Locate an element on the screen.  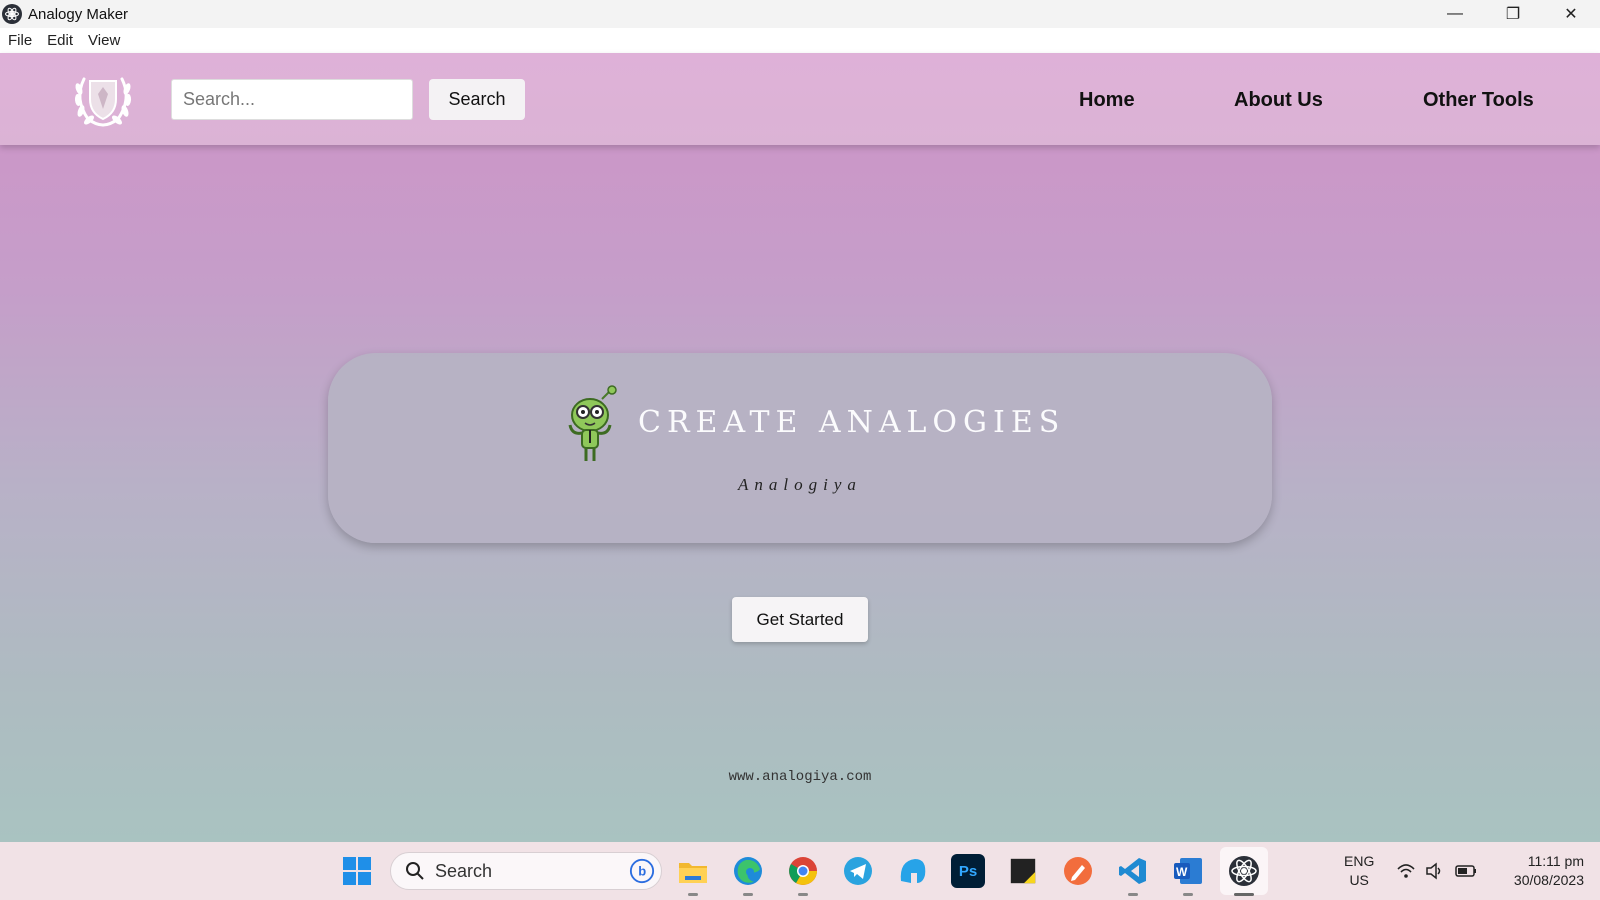
nav-other-tools: Other Tools is located at coordinates (1478, 100).